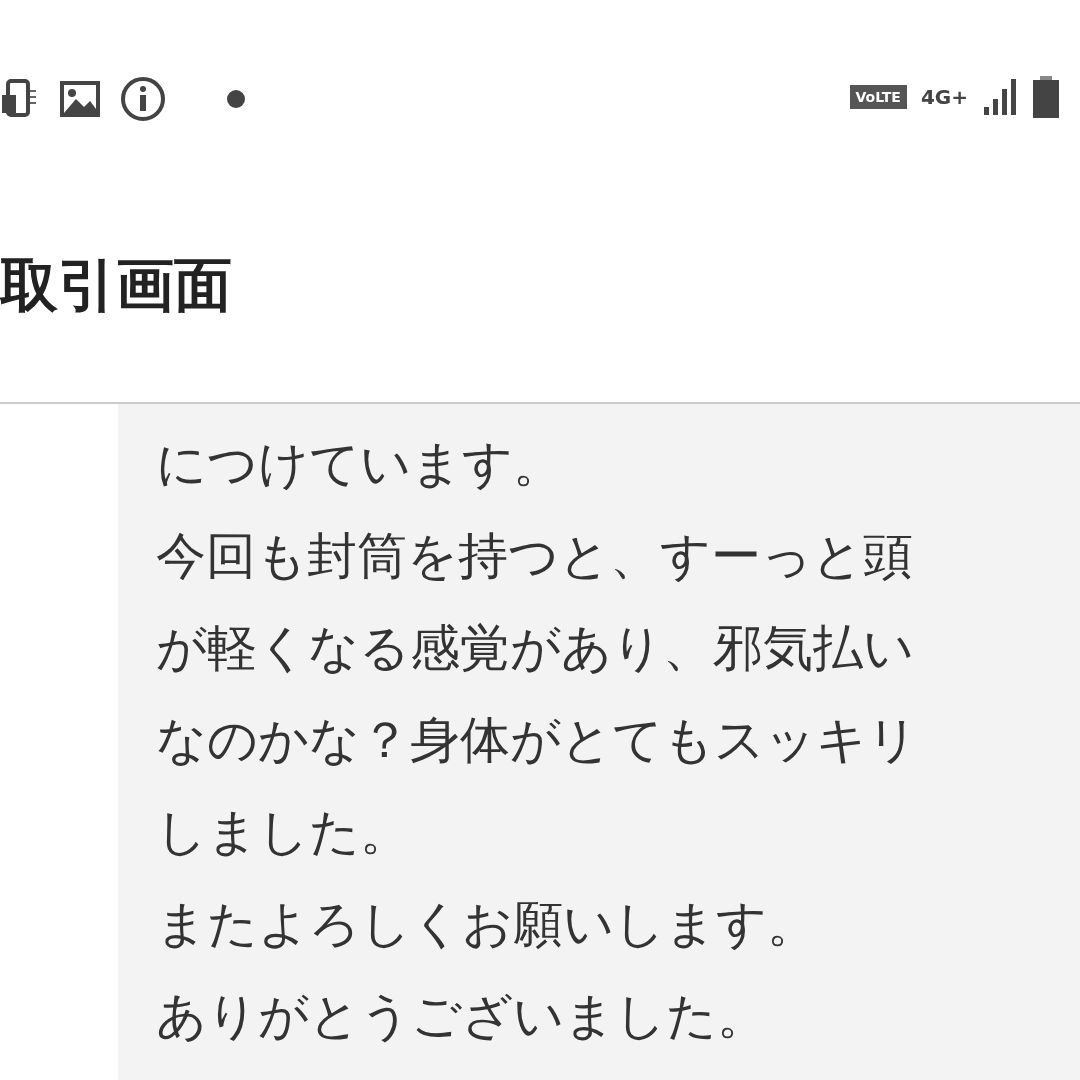 Image resolution: width=1080 pixels, height=1080 pixels. What do you see at coordinates (80, 99) in the screenshot?
I see `image-icon` at bounding box center [80, 99].